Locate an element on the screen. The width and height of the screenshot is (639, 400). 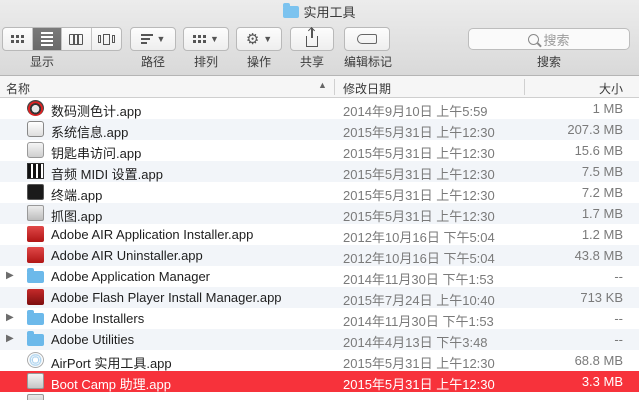
file-size: 1.2 MB is located at coordinates (602, 234).